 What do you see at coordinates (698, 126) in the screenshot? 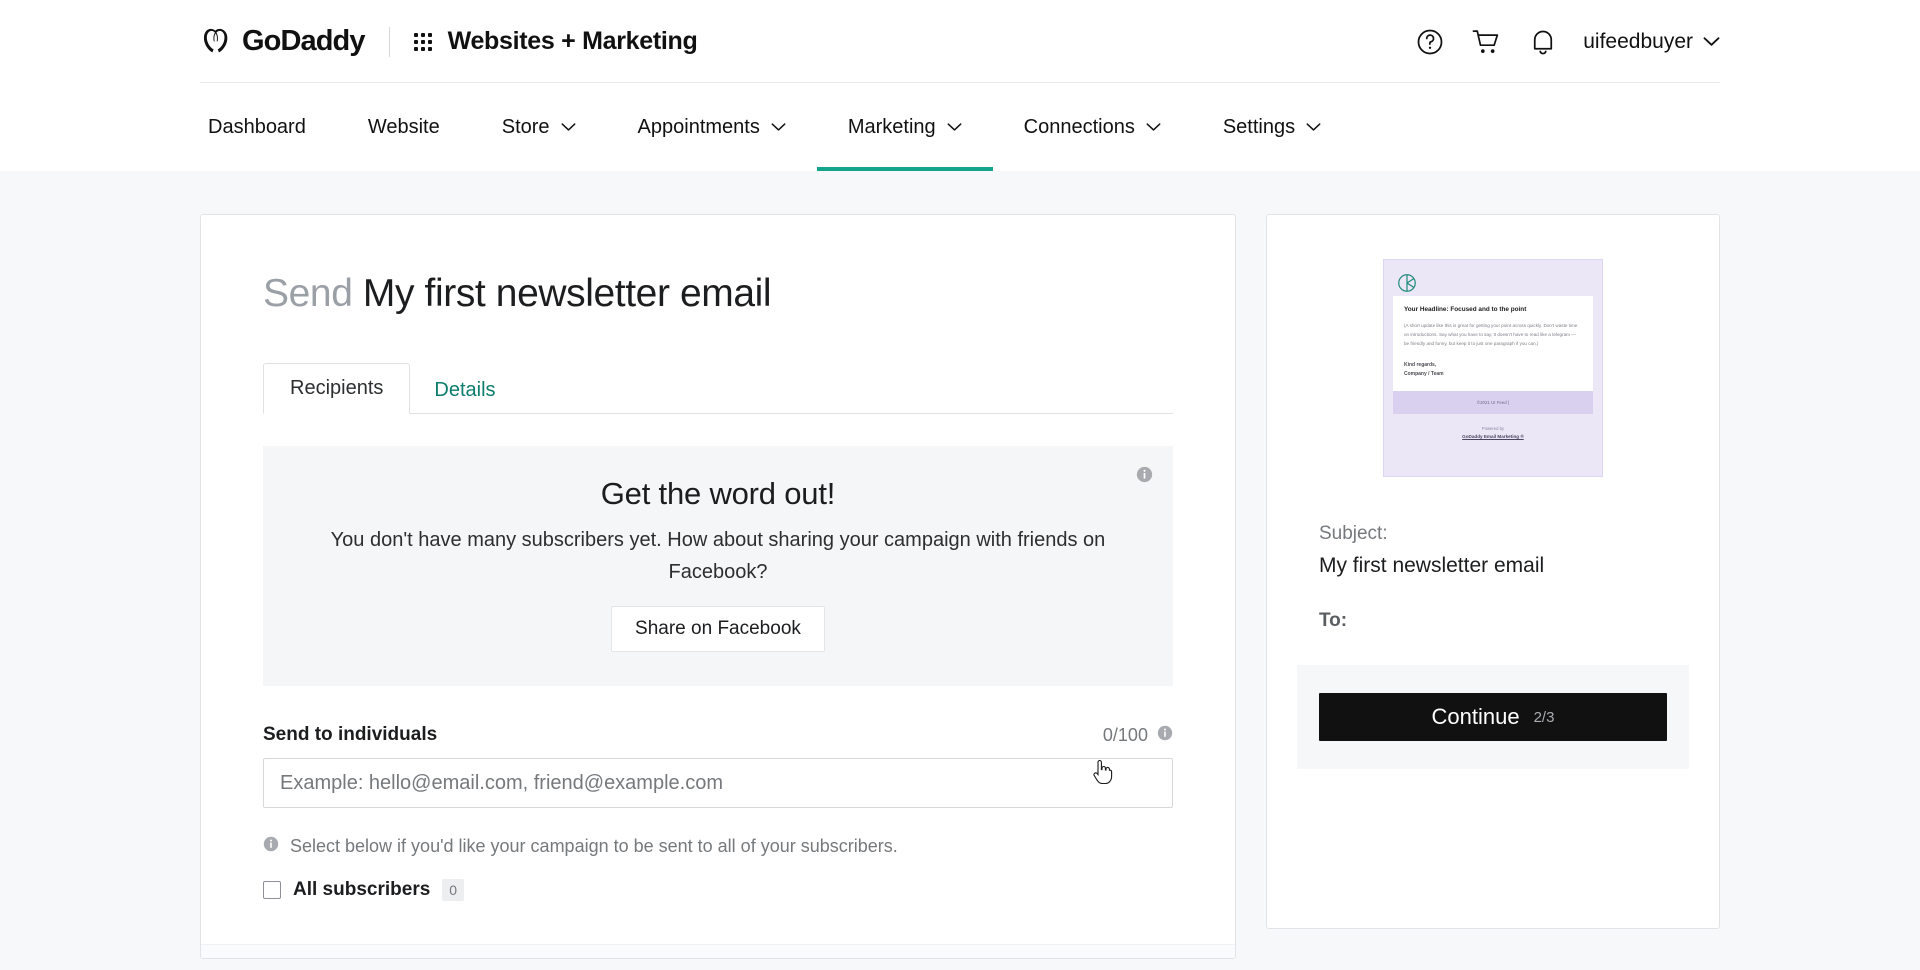
I see `nav-item-label: Appointments` at bounding box center [698, 126].